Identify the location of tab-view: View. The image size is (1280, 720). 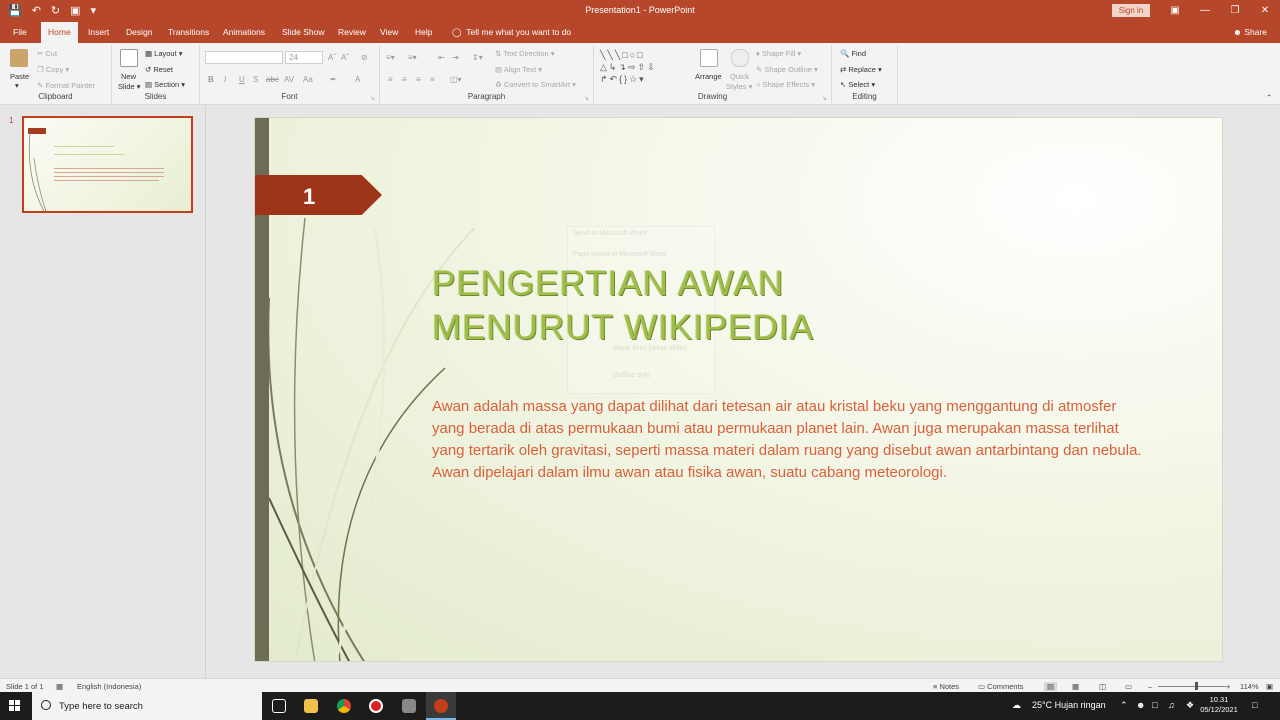
(389, 32).